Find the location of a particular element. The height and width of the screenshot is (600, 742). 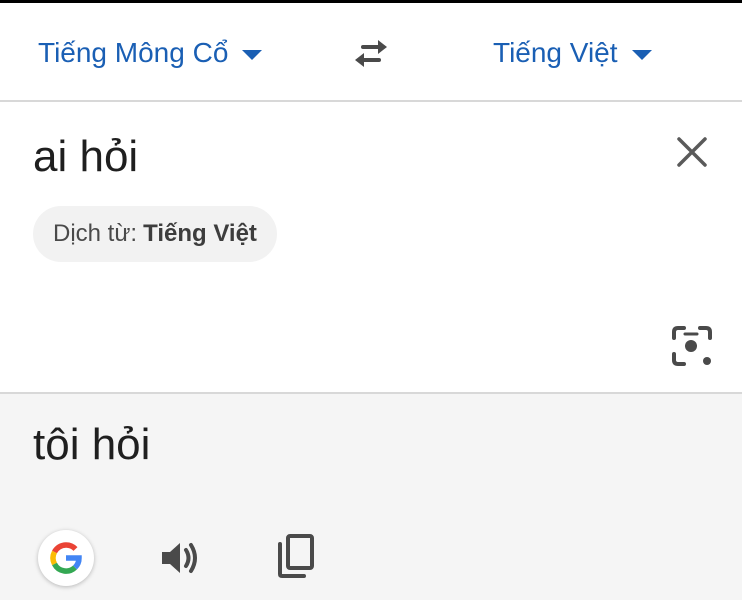

copy-icon is located at coordinates (296, 556).